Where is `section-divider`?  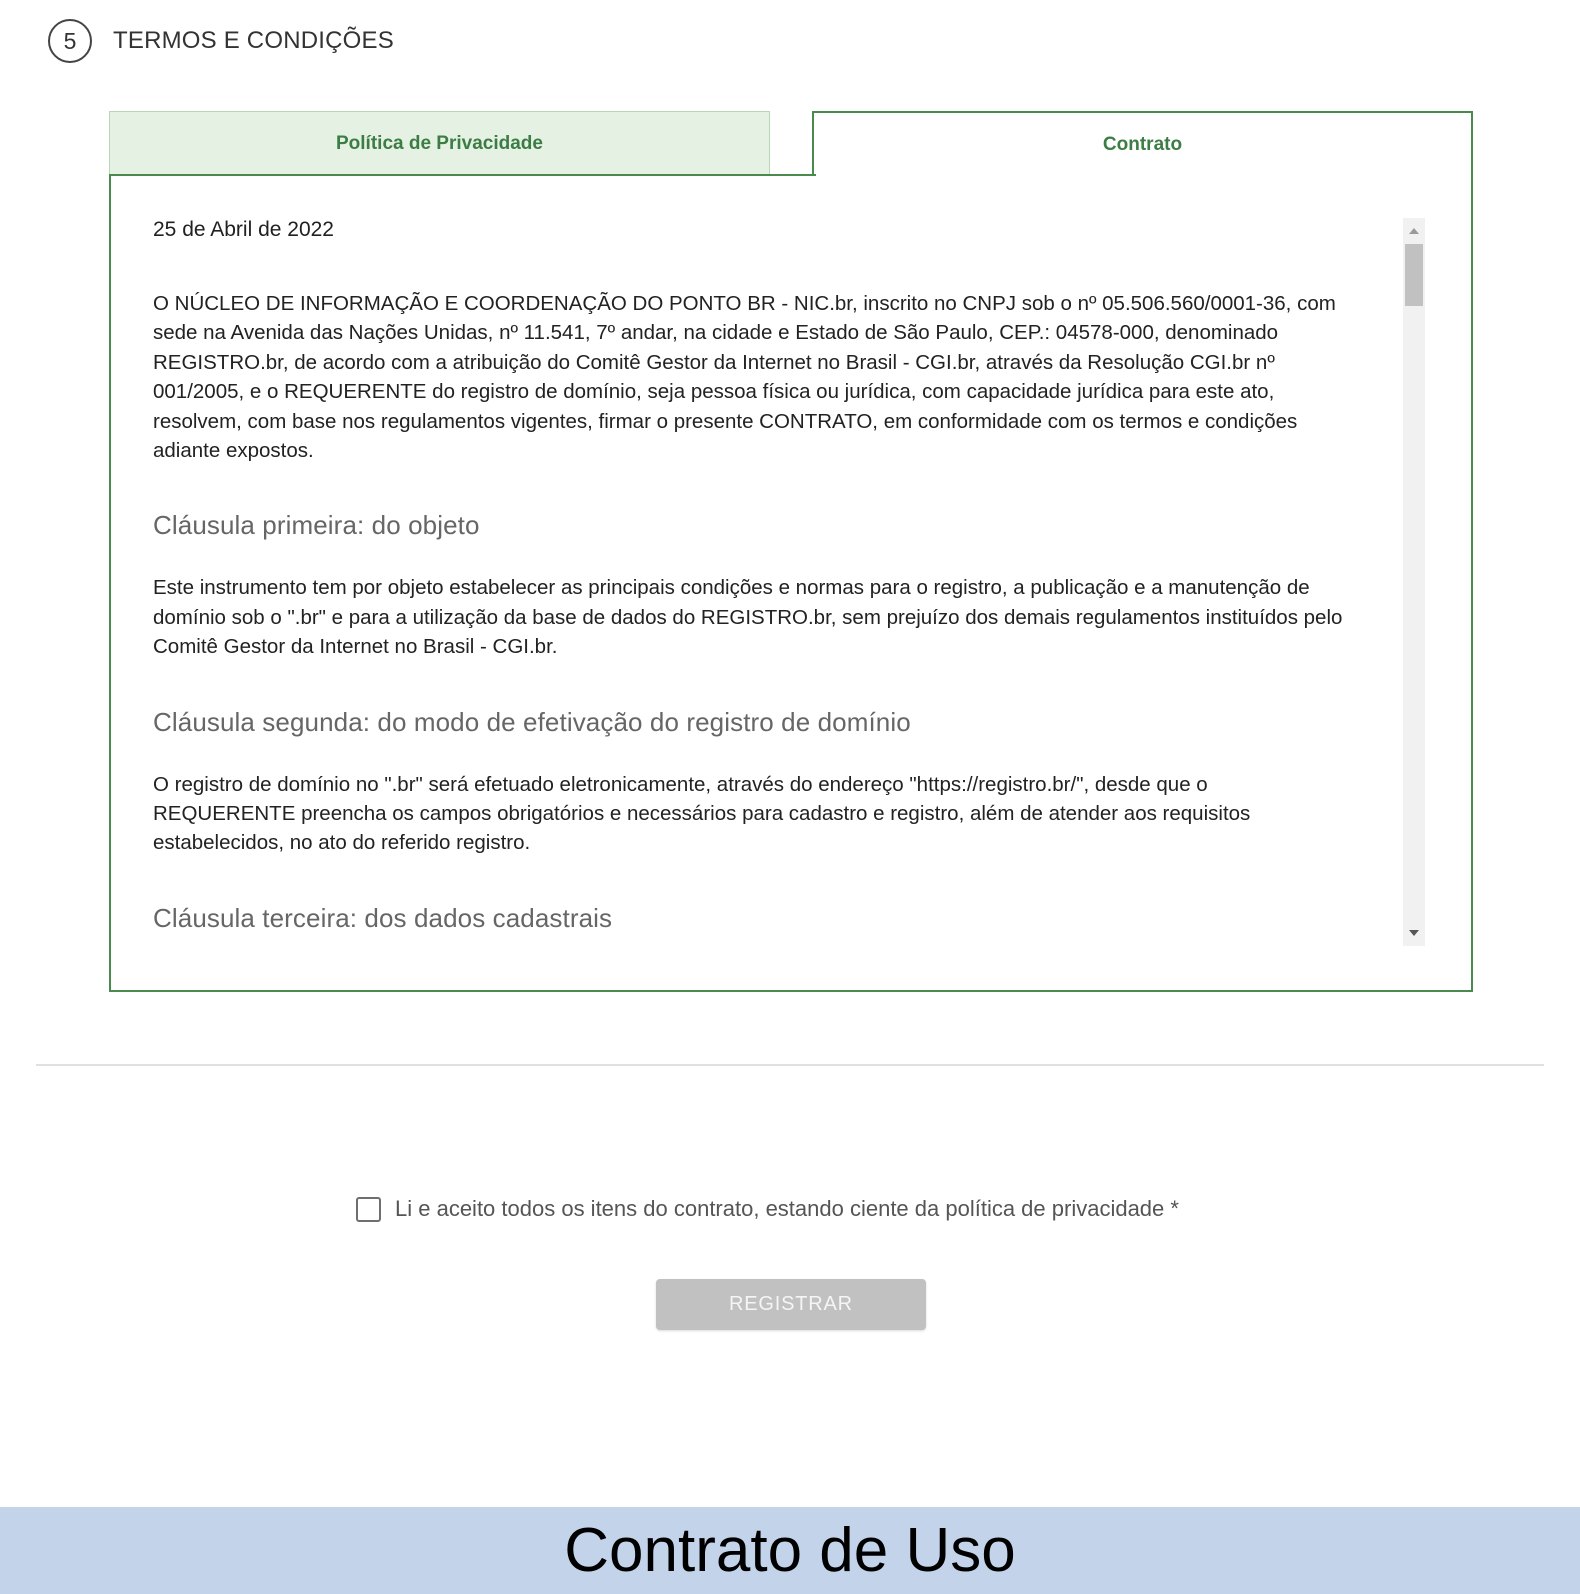 section-divider is located at coordinates (790, 1065).